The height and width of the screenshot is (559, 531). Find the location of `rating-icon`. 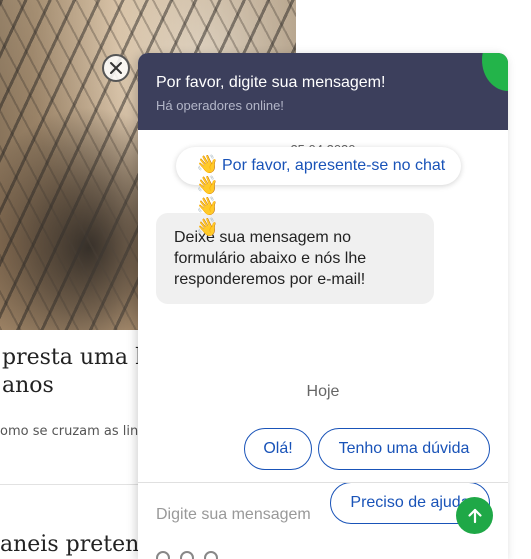

rating-icon is located at coordinates (211, 555).